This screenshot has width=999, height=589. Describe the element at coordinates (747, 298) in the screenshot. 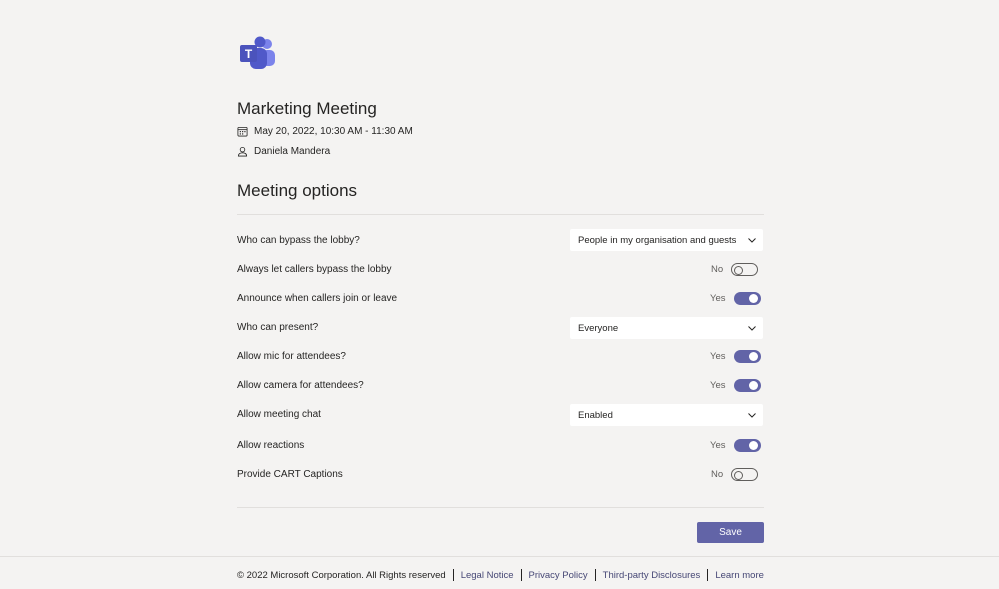

I see `announce-callers-toggle` at that location.